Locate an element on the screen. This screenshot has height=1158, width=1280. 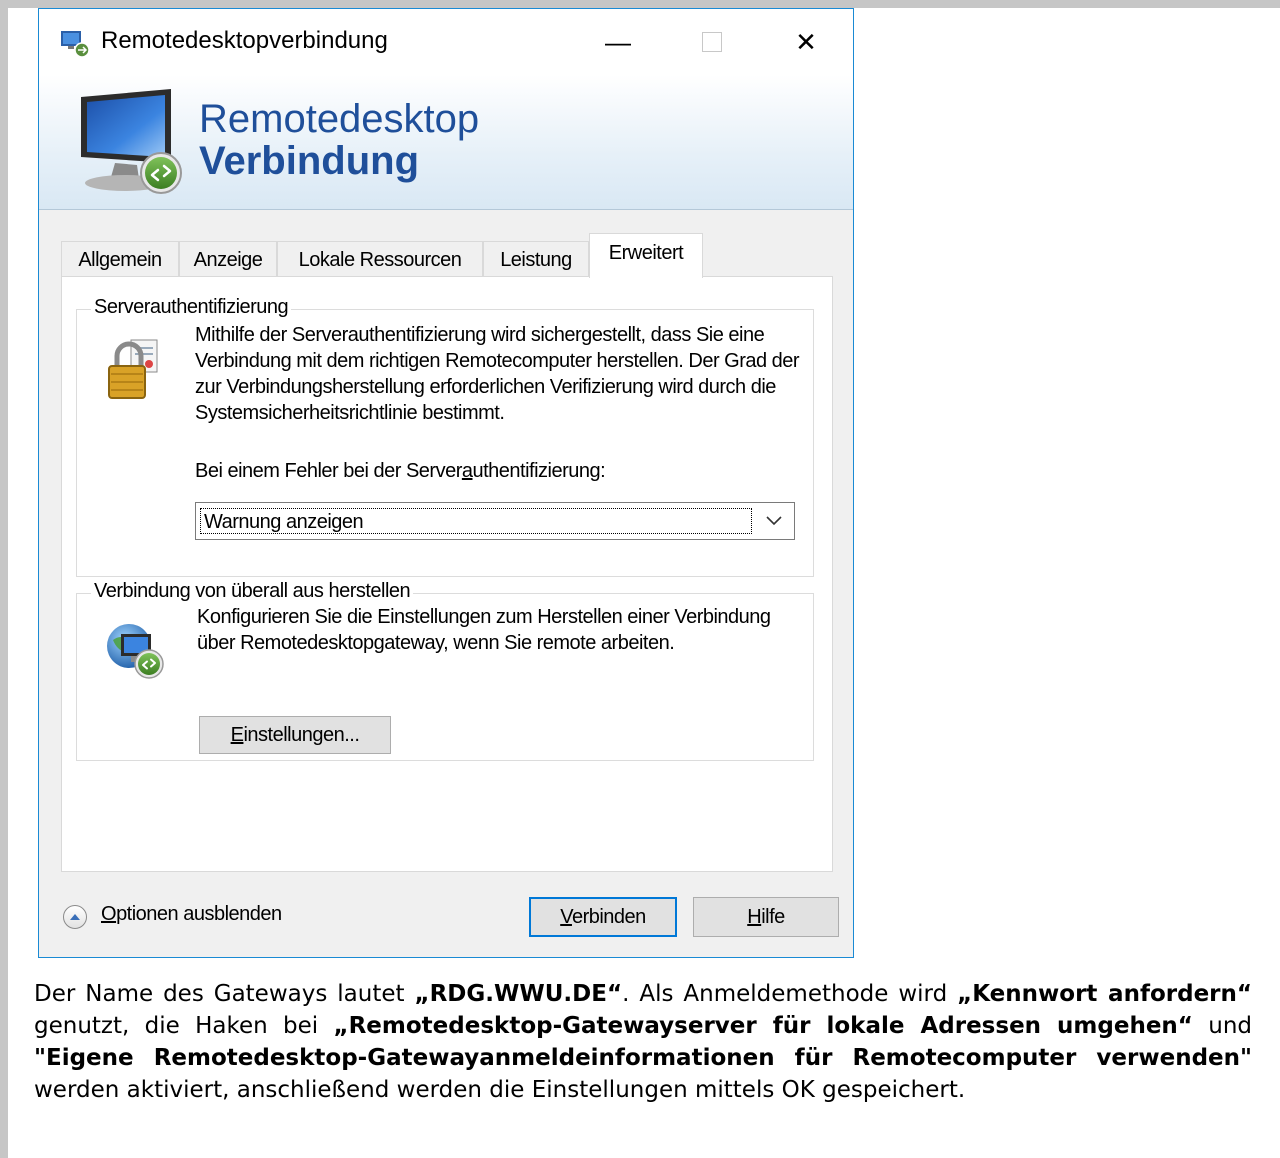
connect-anywhere-group-title: Verbindung von überall aus herstellen is located at coordinates (252, 591).